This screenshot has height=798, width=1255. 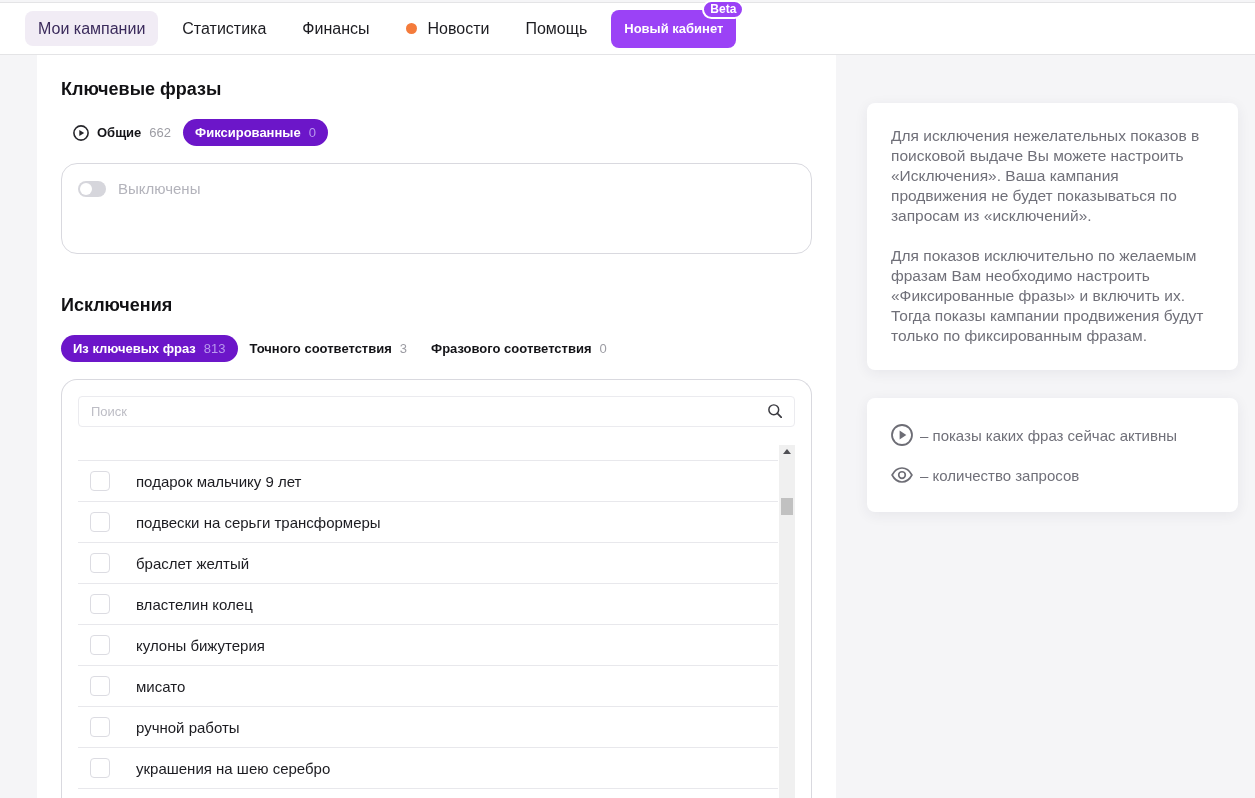 I want to click on scrollbar-track, so click(x=787, y=621).